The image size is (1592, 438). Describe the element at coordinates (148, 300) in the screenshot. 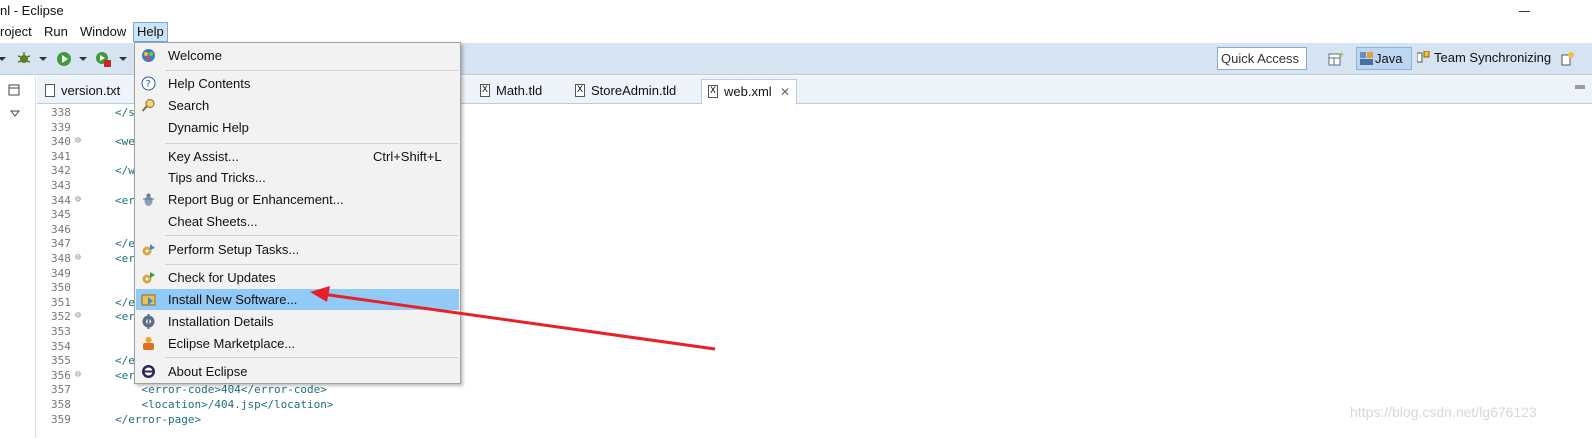

I see `install-icon` at that location.